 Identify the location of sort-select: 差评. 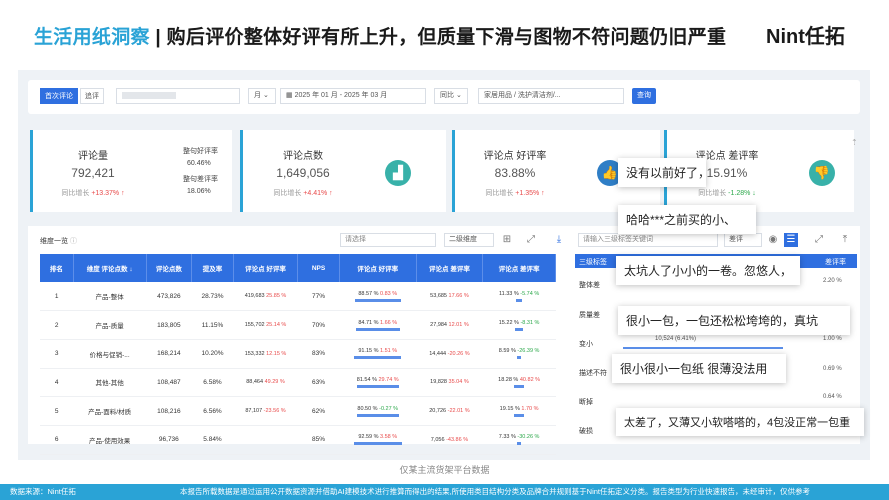
(743, 240).